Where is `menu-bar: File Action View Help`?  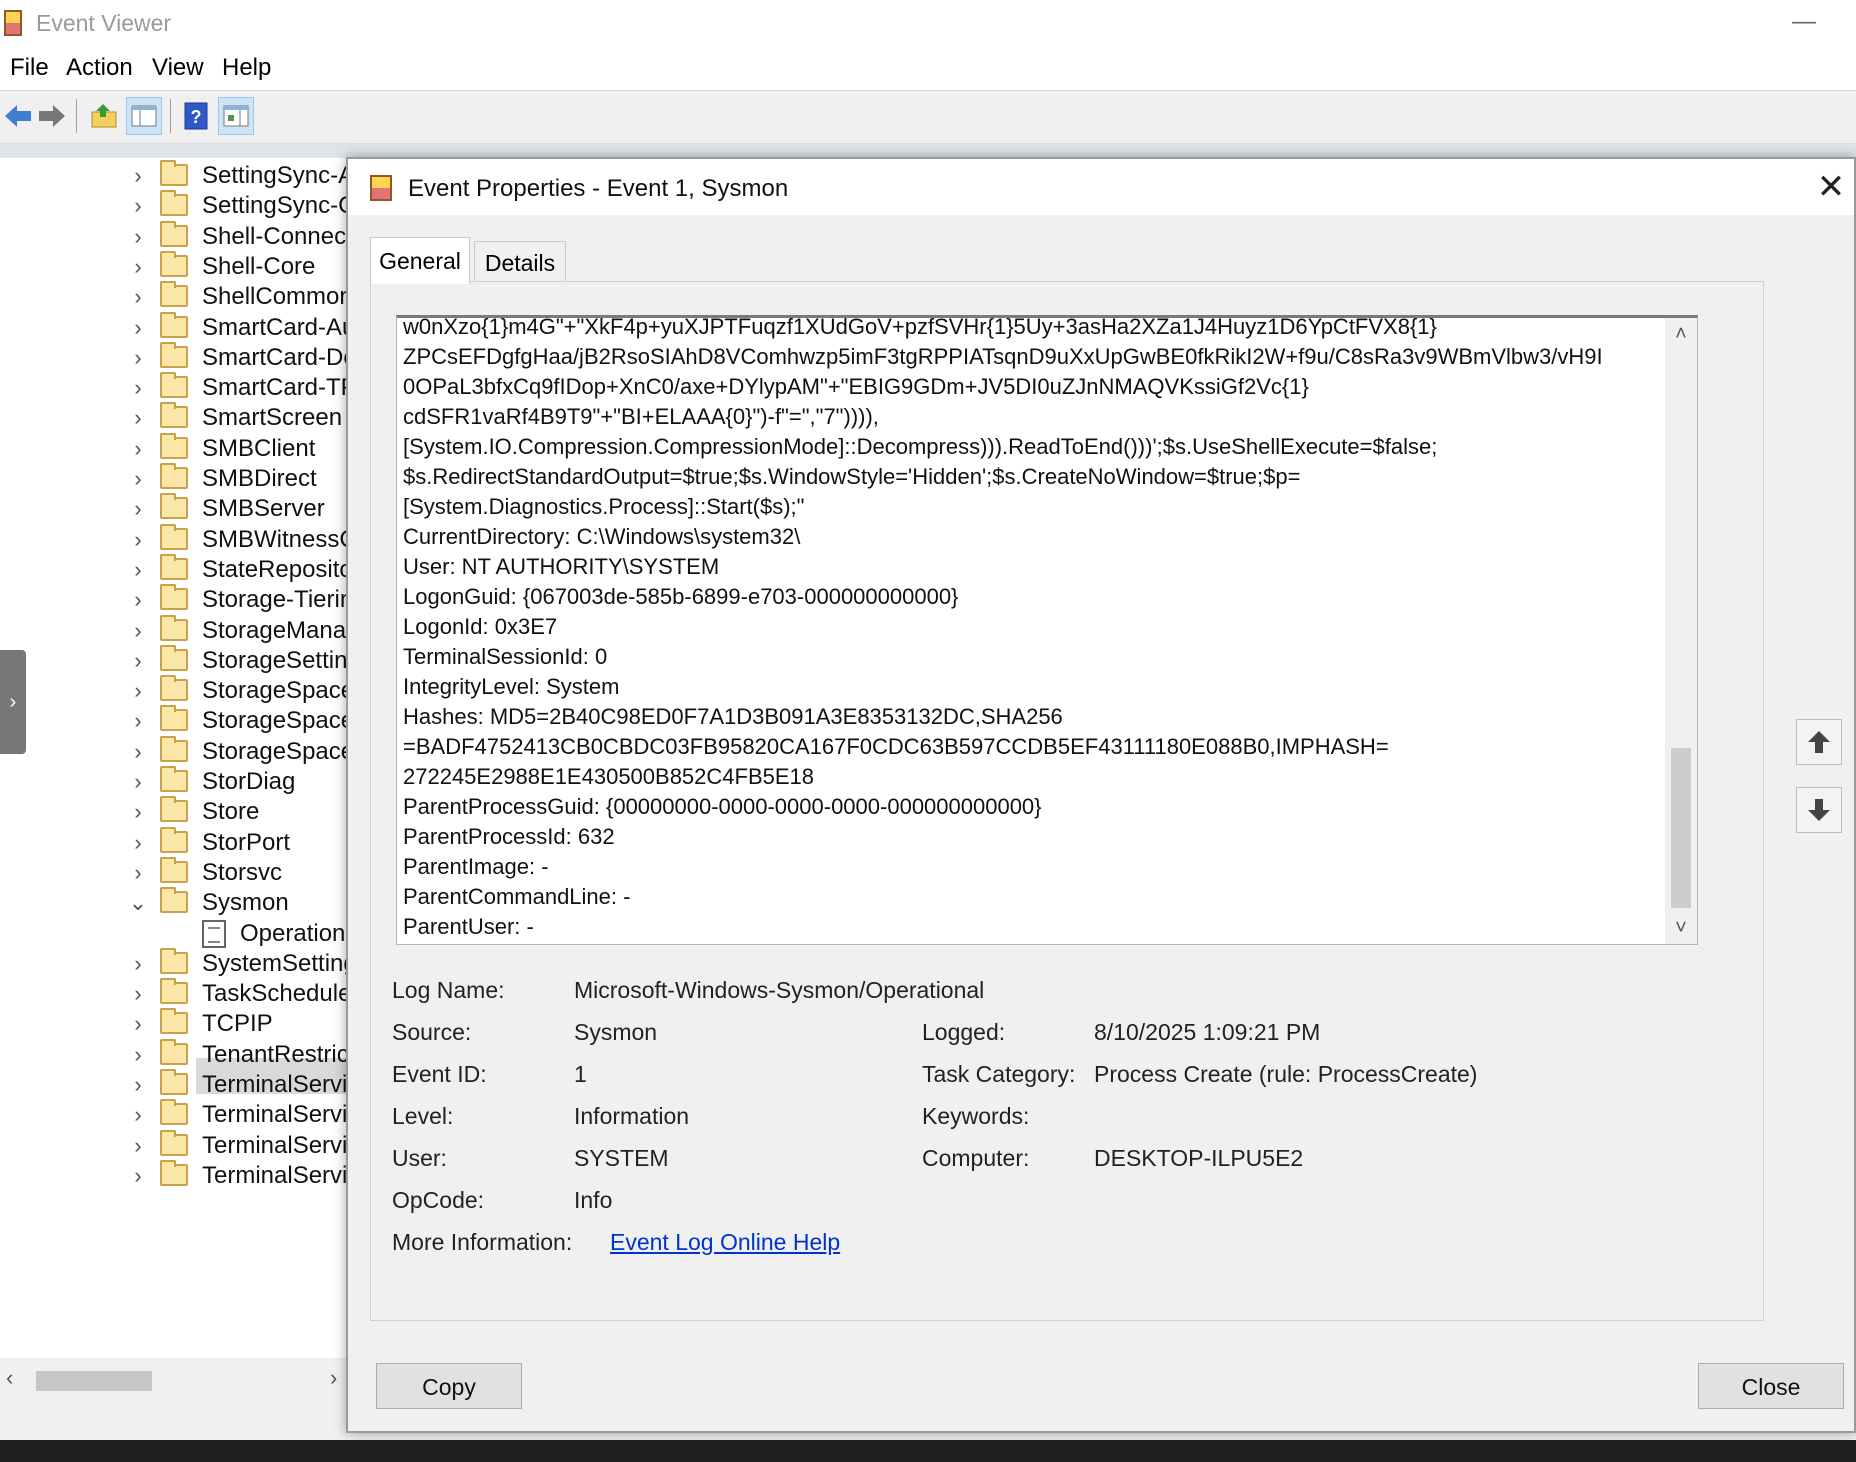
menu-bar: File Action View Help is located at coordinates (928, 68).